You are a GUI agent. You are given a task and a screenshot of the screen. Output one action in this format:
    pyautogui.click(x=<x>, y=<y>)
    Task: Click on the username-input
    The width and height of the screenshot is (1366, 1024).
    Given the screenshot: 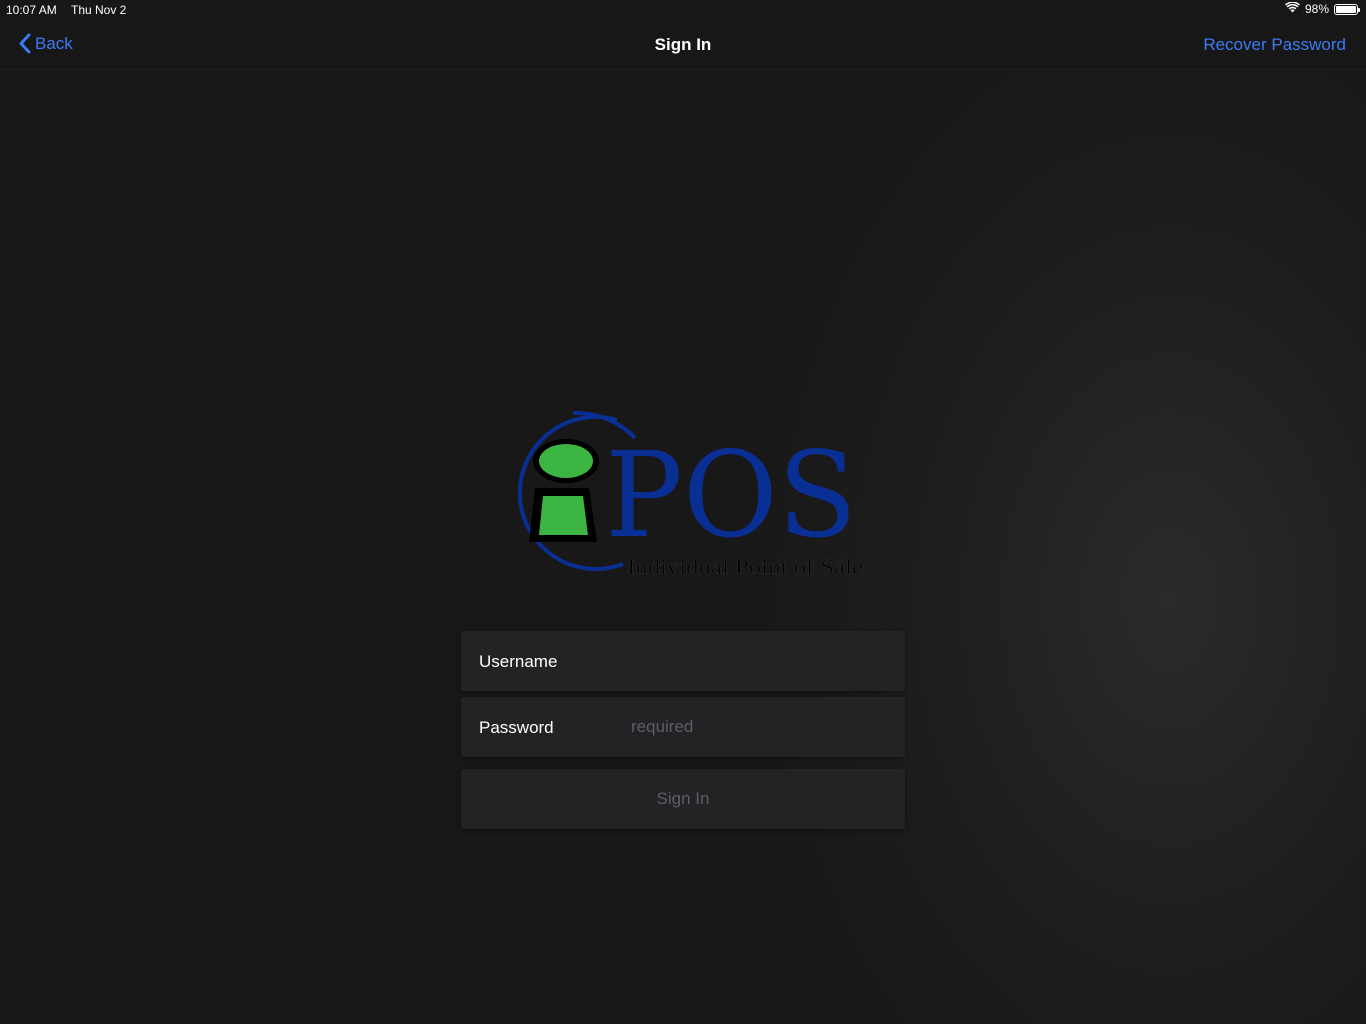 What is the action you would take?
    pyautogui.click(x=761, y=661)
    